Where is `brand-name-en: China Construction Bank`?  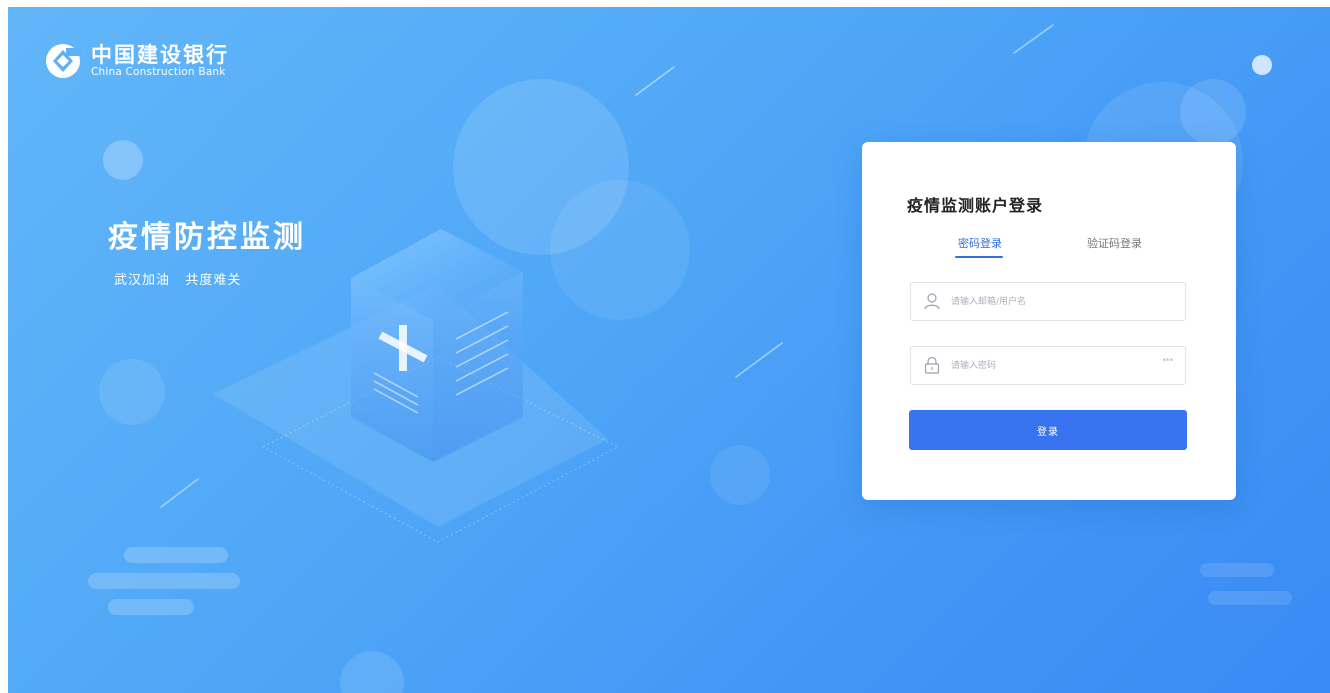 brand-name-en: China Construction Bank is located at coordinates (158, 72).